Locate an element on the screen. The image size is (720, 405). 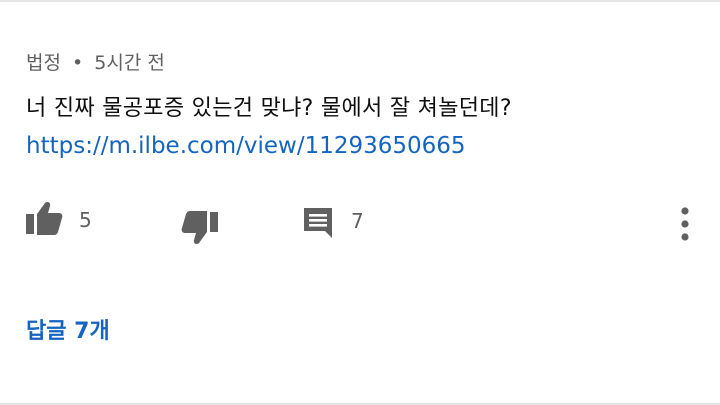
comment-actions: 5 7 is located at coordinates (360, 223).